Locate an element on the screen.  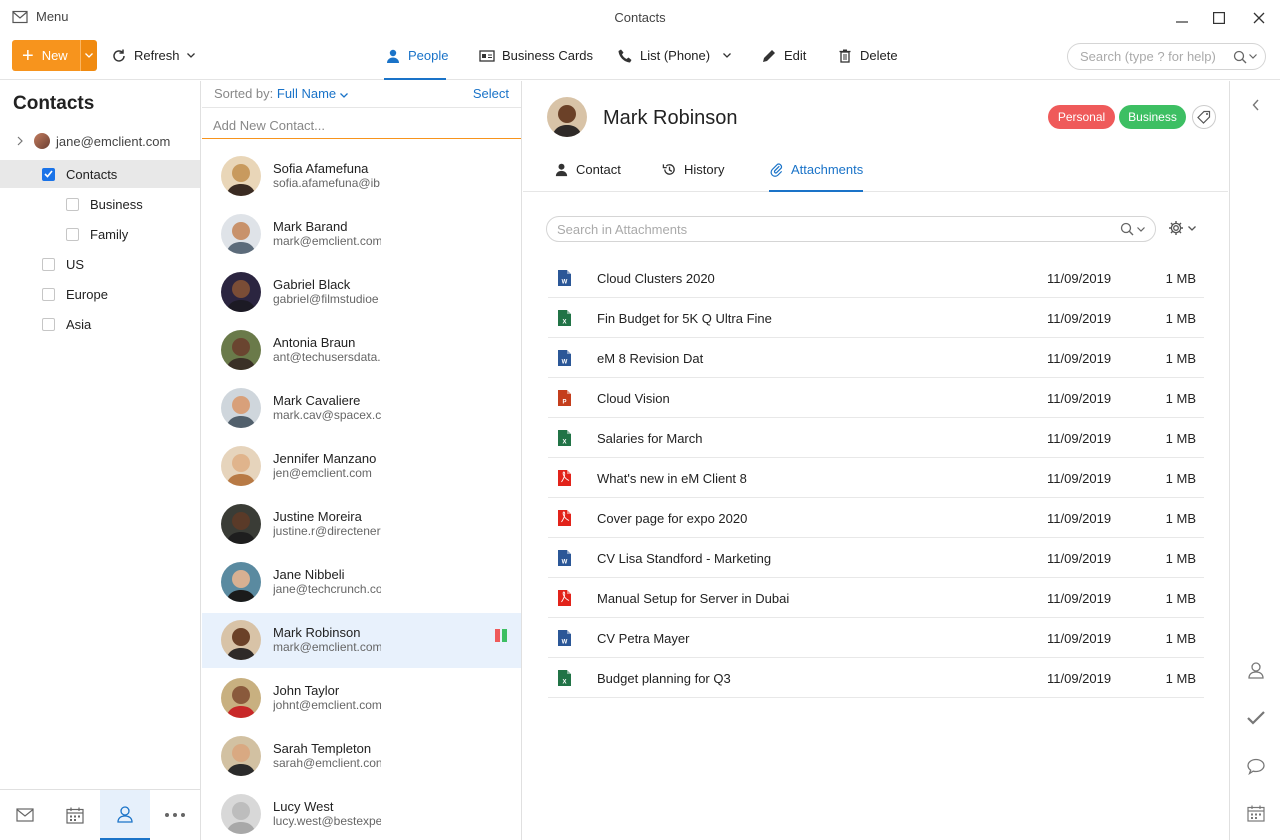
chevron-right-icon is located at coordinates (21, 141).